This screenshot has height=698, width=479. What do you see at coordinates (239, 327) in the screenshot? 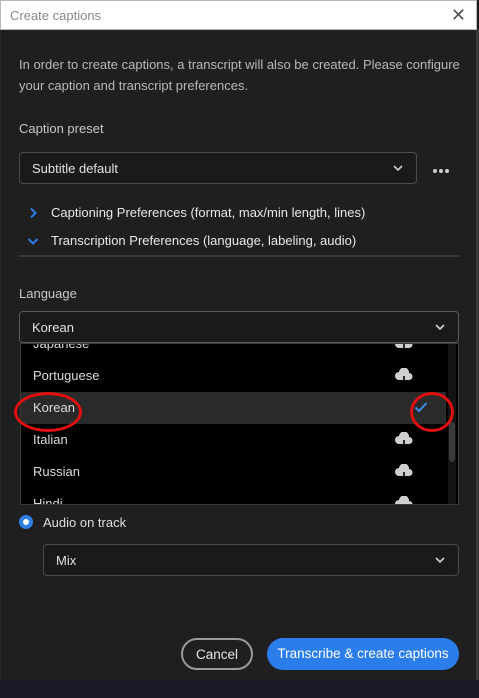
I see `language-select: Korean` at bounding box center [239, 327].